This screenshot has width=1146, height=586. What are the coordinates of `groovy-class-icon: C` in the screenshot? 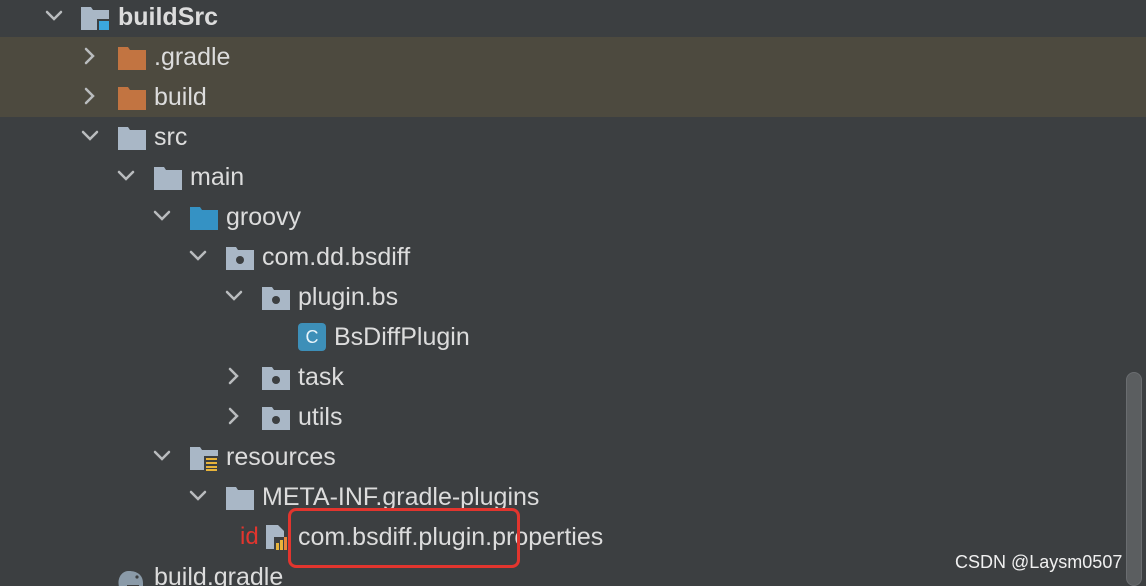 It's located at (312, 337).